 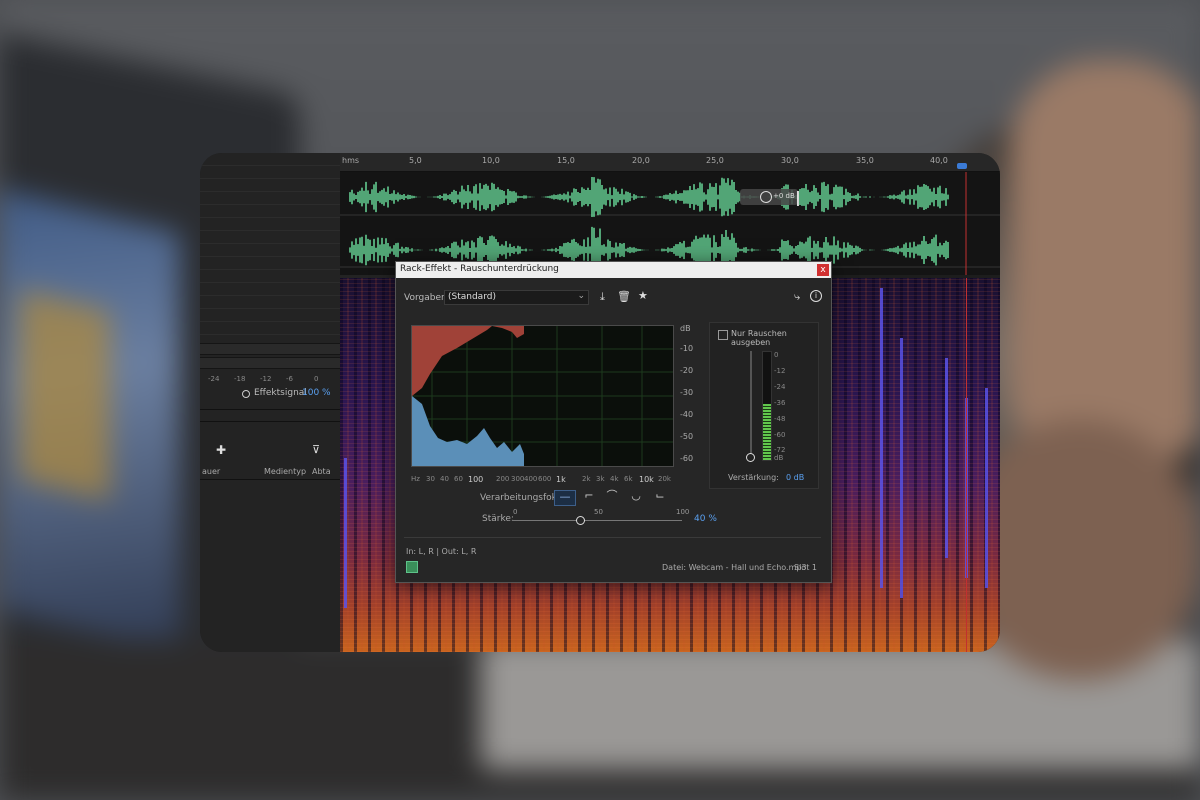 I want to click on dialog-title: Rack-Effekt - Rauschunterdrückung, so click(x=479, y=269).